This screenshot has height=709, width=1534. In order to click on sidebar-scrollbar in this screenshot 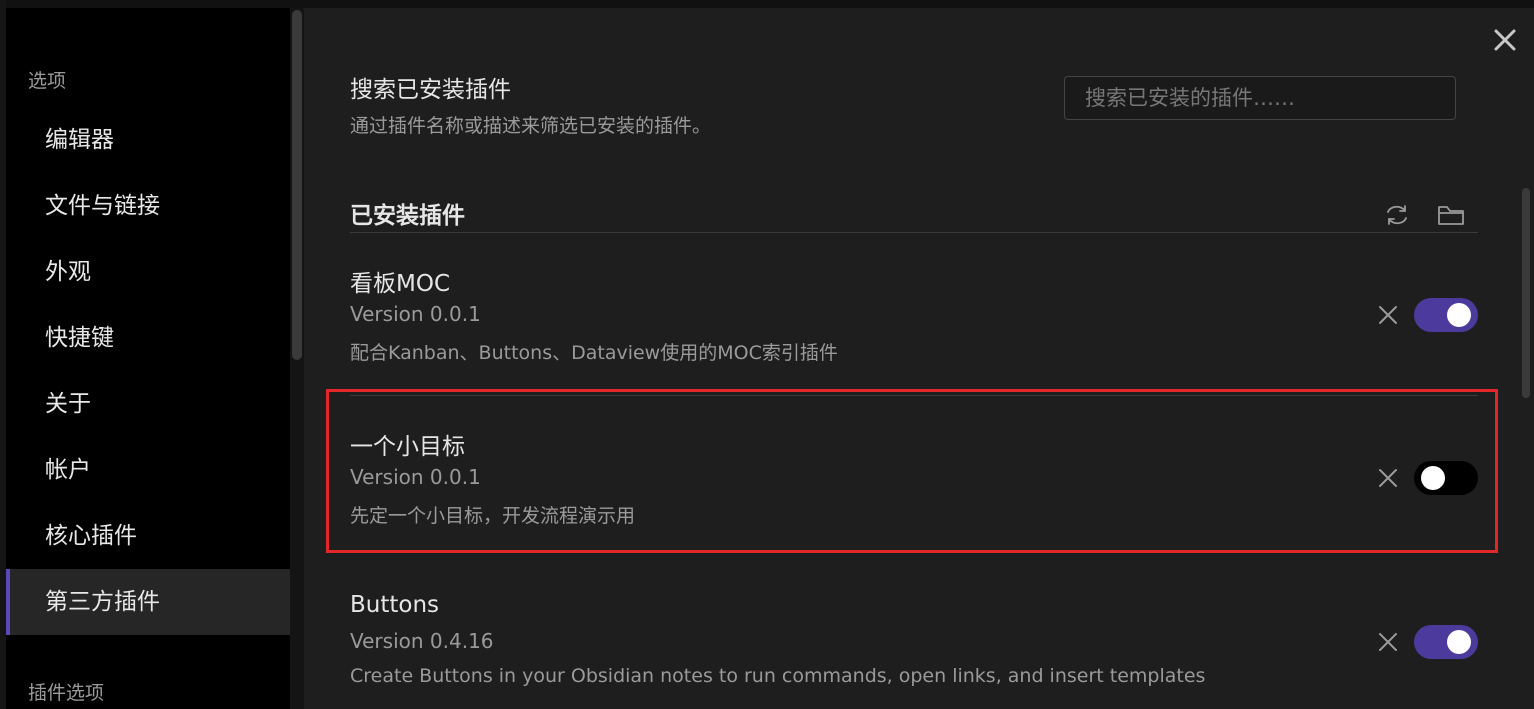, I will do `click(297, 358)`.